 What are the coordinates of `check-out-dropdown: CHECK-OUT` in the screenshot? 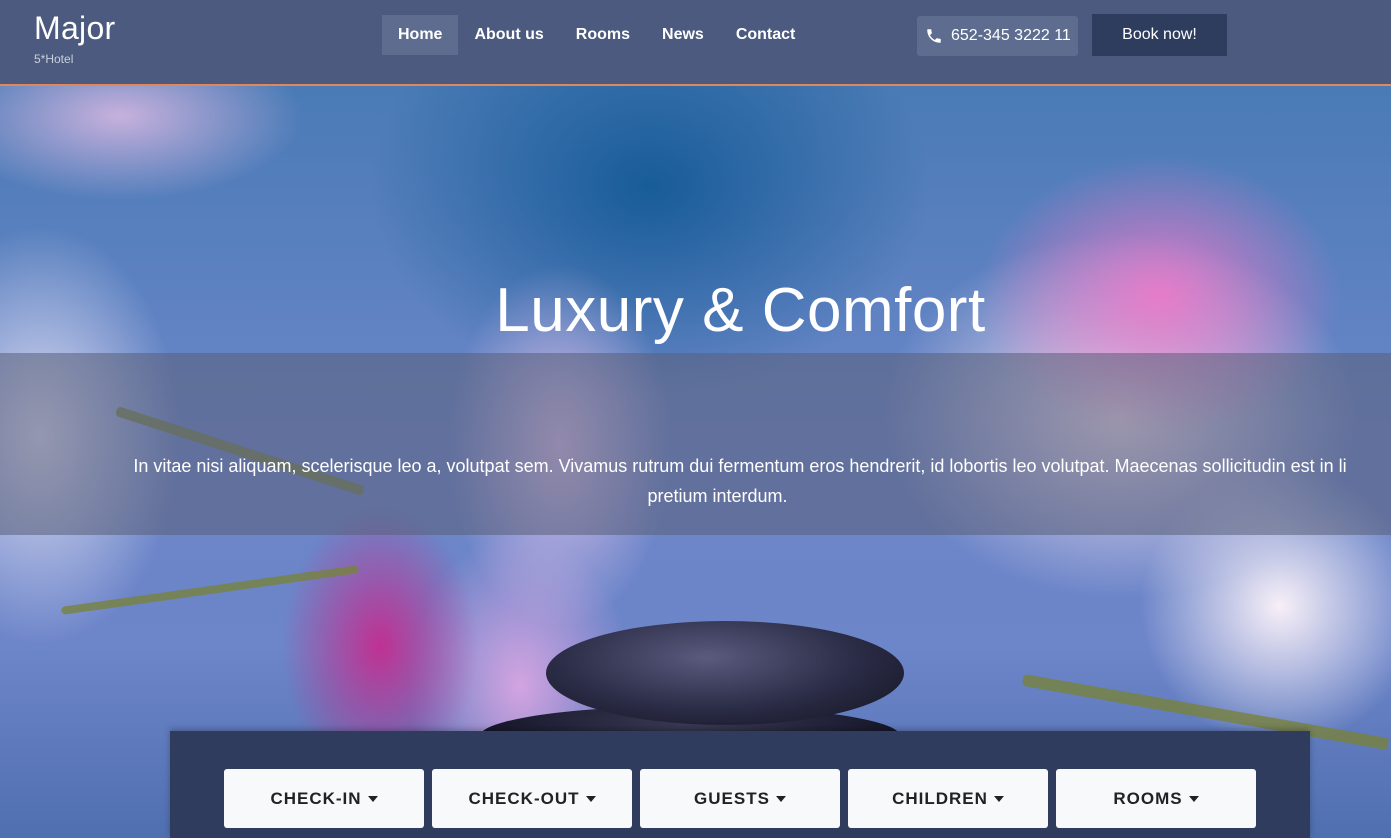 It's located at (532, 798).